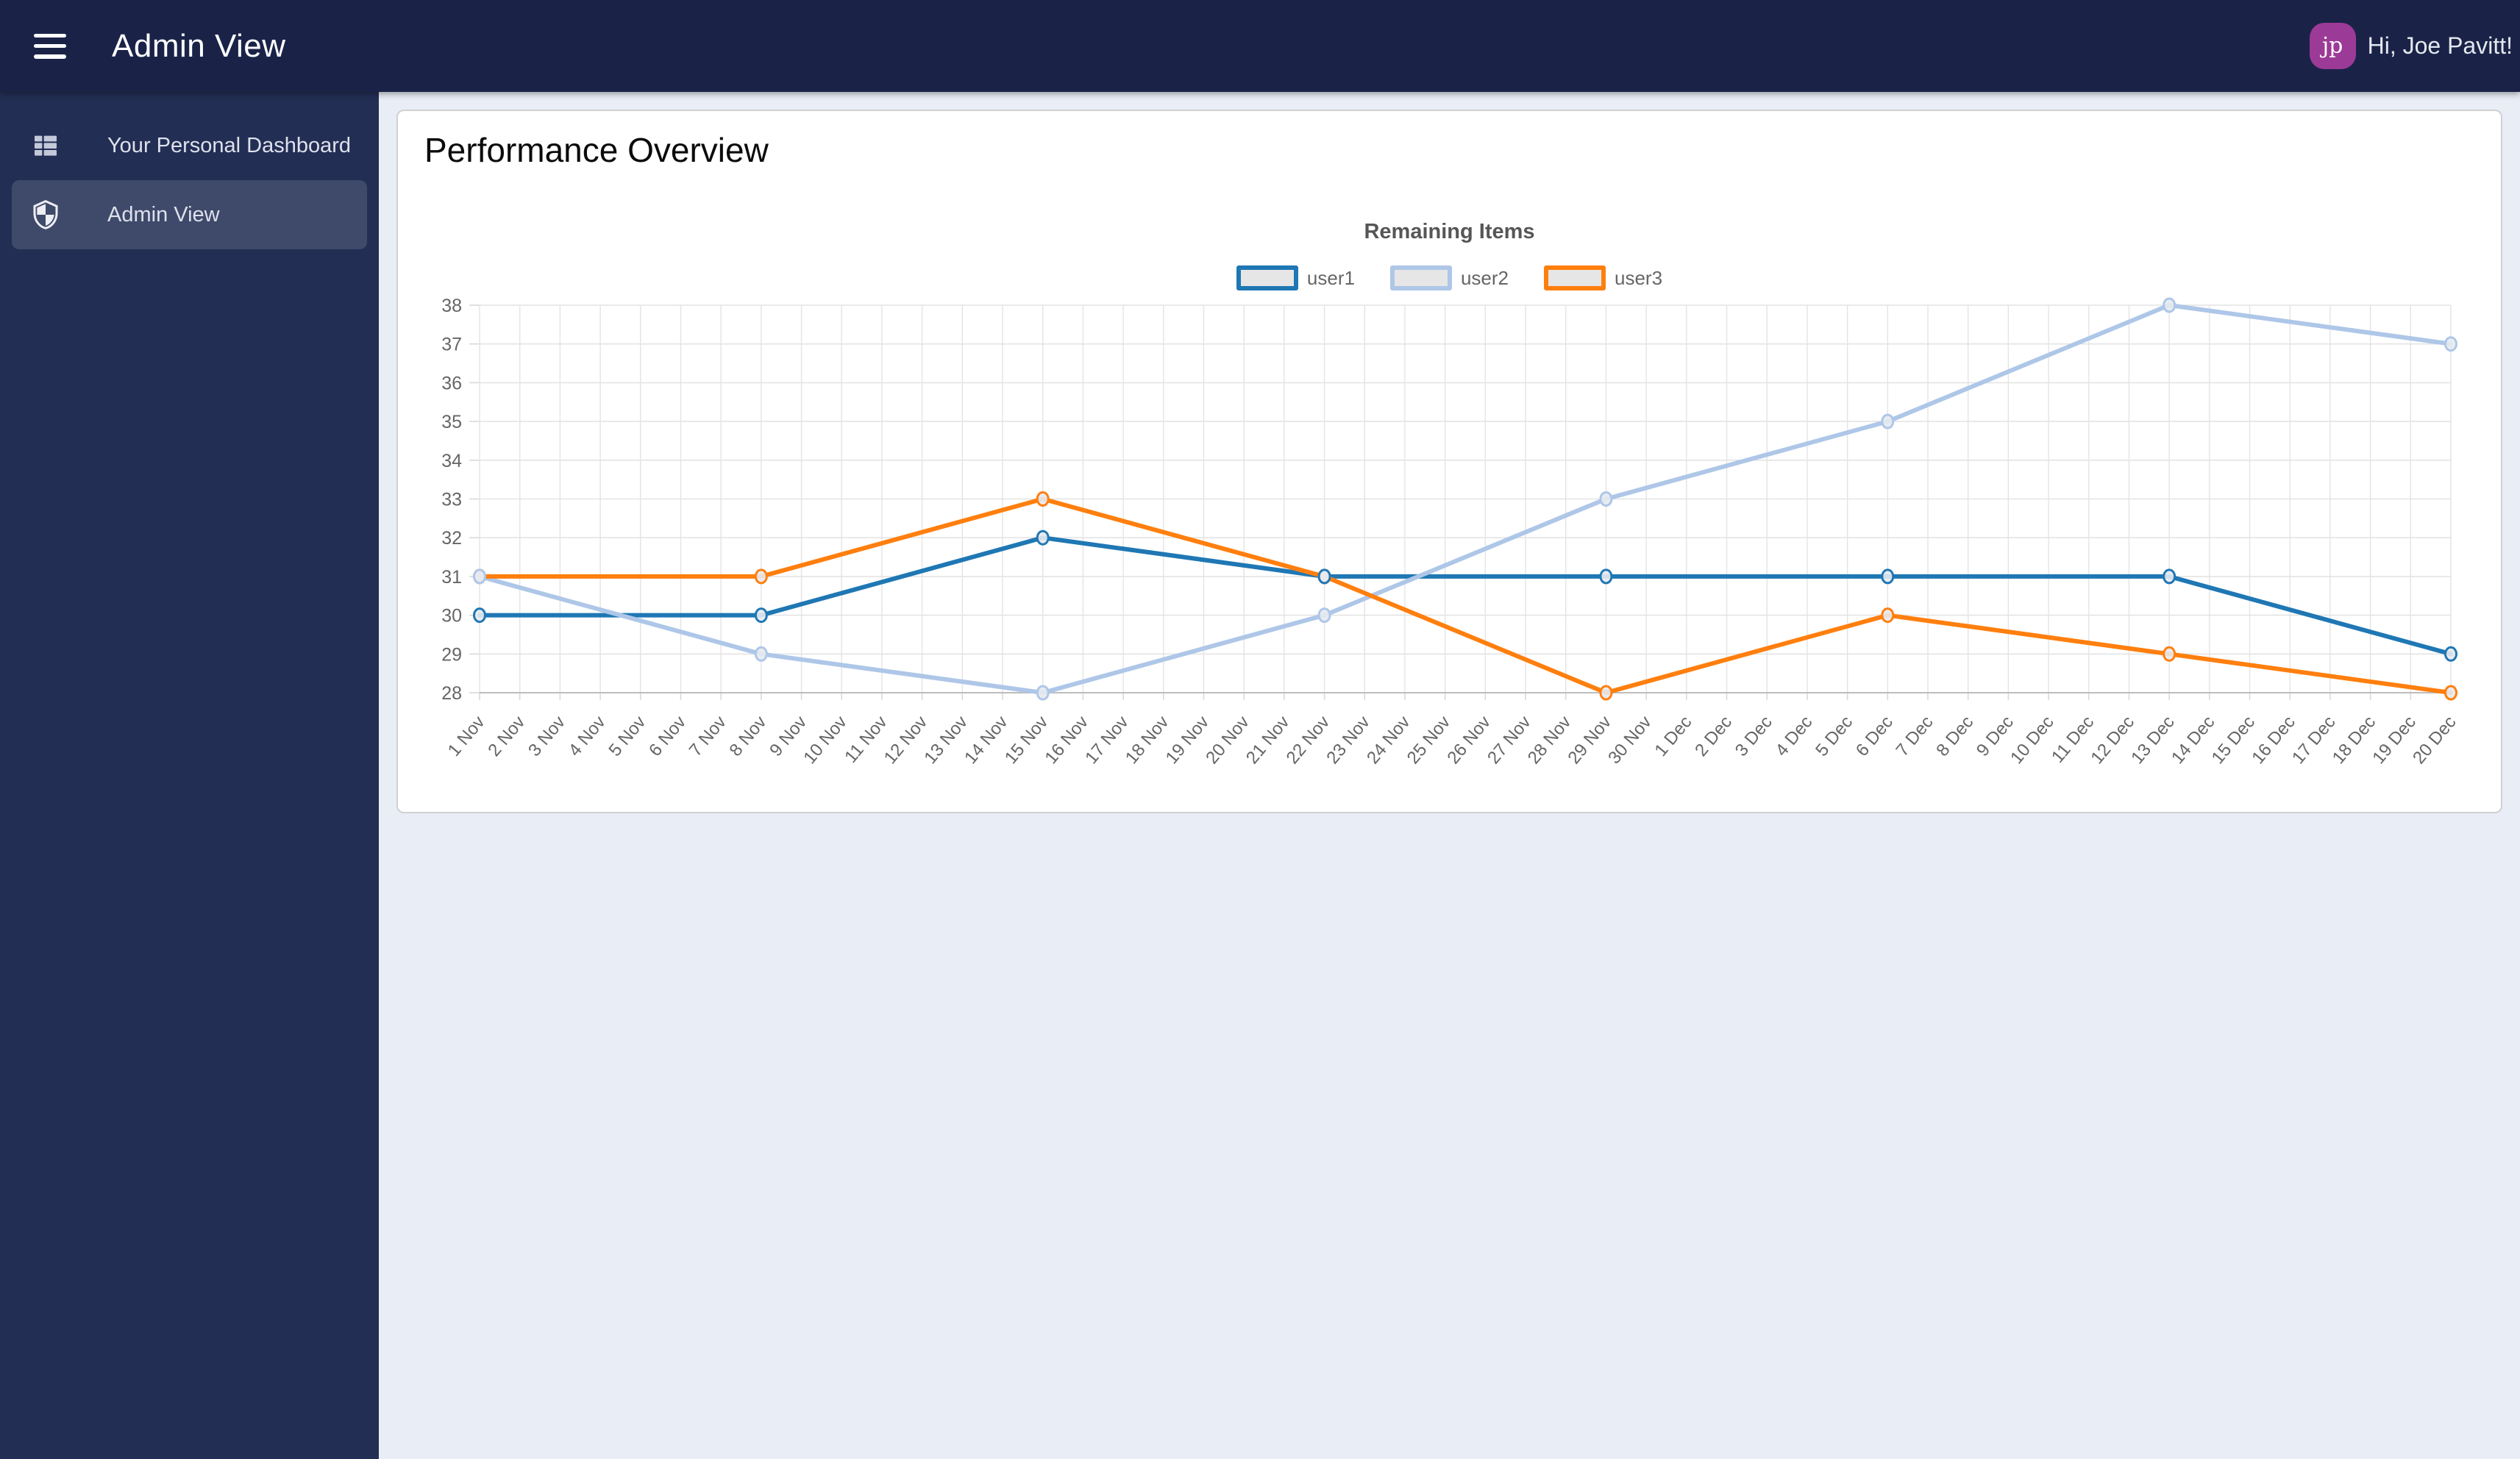 This screenshot has width=2520, height=1459. Describe the element at coordinates (1673, 736) in the screenshot. I see `svg-text: 1 Dec` at that location.